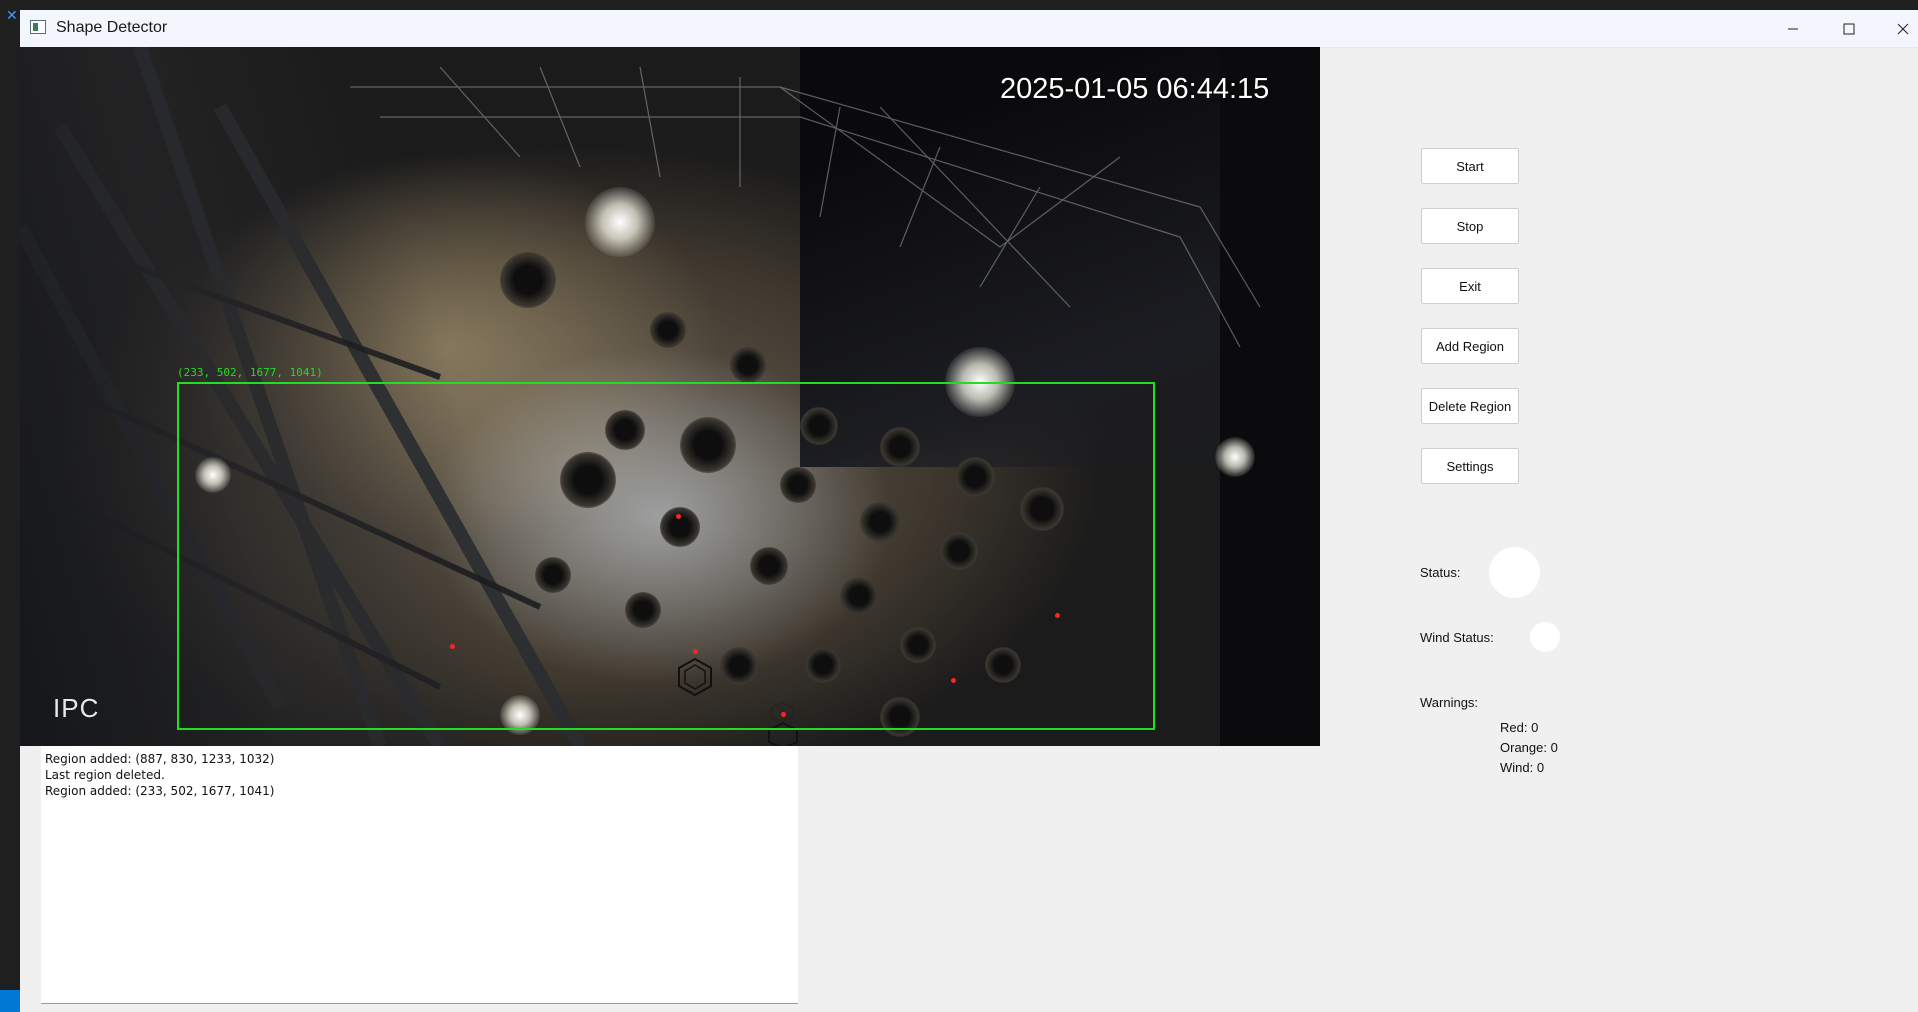 This screenshot has width=1918, height=1012. Describe the element at coordinates (1522, 767) in the screenshot. I see `warning-wind-count: Wind: 0` at that location.